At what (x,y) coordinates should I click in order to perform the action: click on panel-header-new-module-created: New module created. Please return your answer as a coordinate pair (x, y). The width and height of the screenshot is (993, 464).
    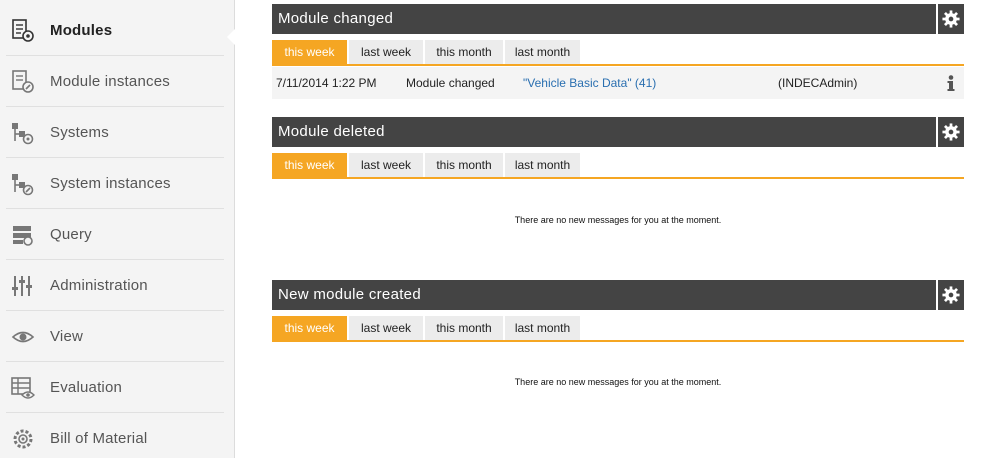
    Looking at the image, I should click on (618, 295).